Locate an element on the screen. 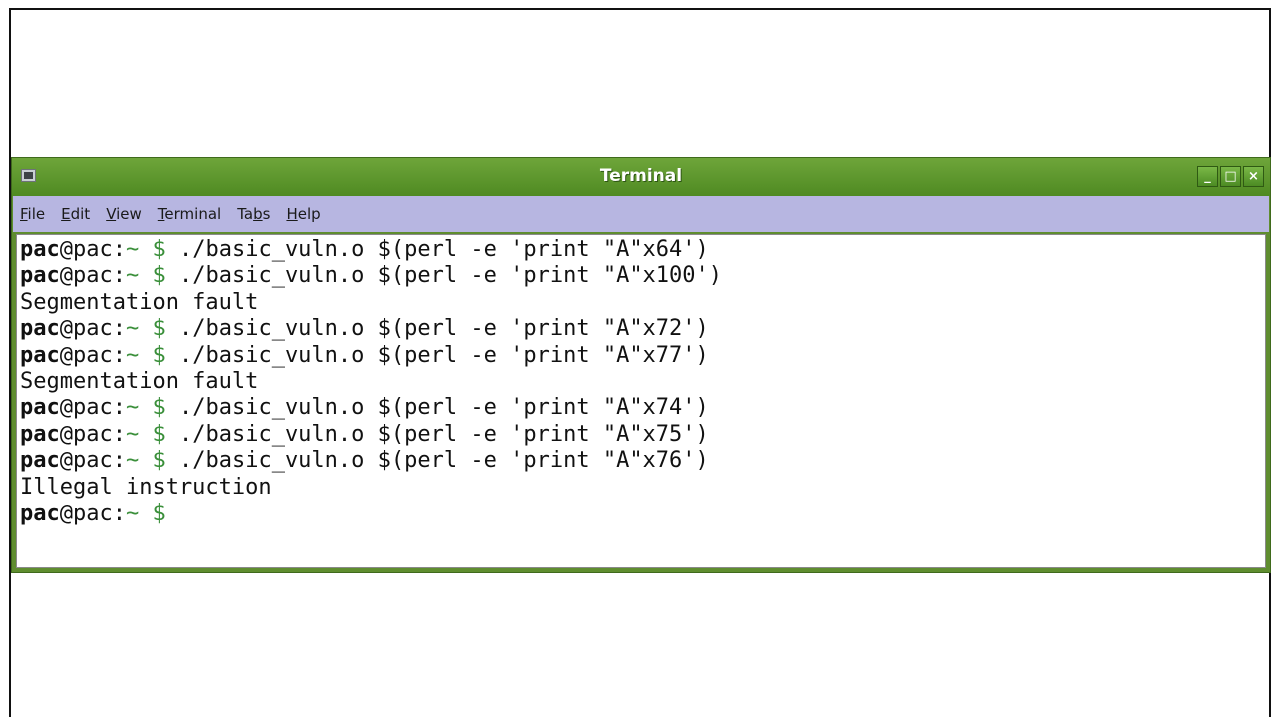 This screenshot has height=717, width=1277. command-text: ./basic_vuln.o $(perl -e 'print "A"x75') is located at coordinates (437, 434).